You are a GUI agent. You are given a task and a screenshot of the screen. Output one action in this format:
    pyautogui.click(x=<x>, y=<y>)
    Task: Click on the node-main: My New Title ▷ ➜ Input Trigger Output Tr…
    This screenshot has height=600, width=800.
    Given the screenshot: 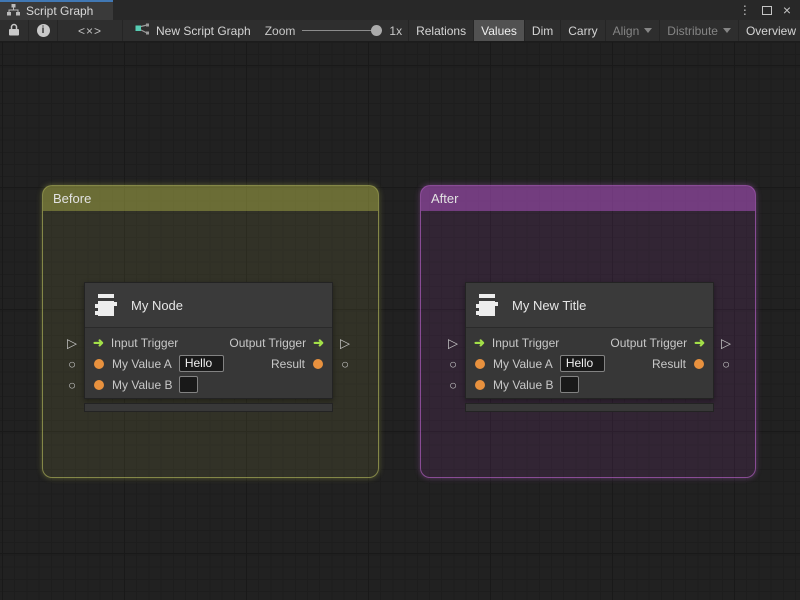 What is the action you would take?
    pyautogui.click(x=589, y=340)
    